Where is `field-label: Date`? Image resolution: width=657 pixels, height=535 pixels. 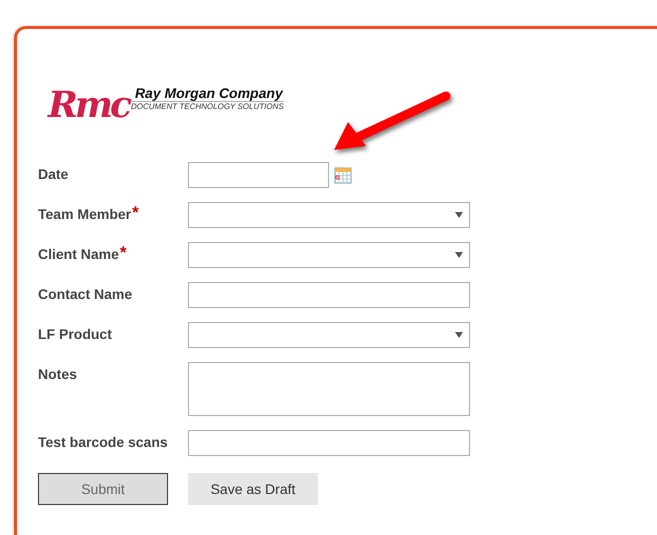
field-label: Date is located at coordinates (53, 174).